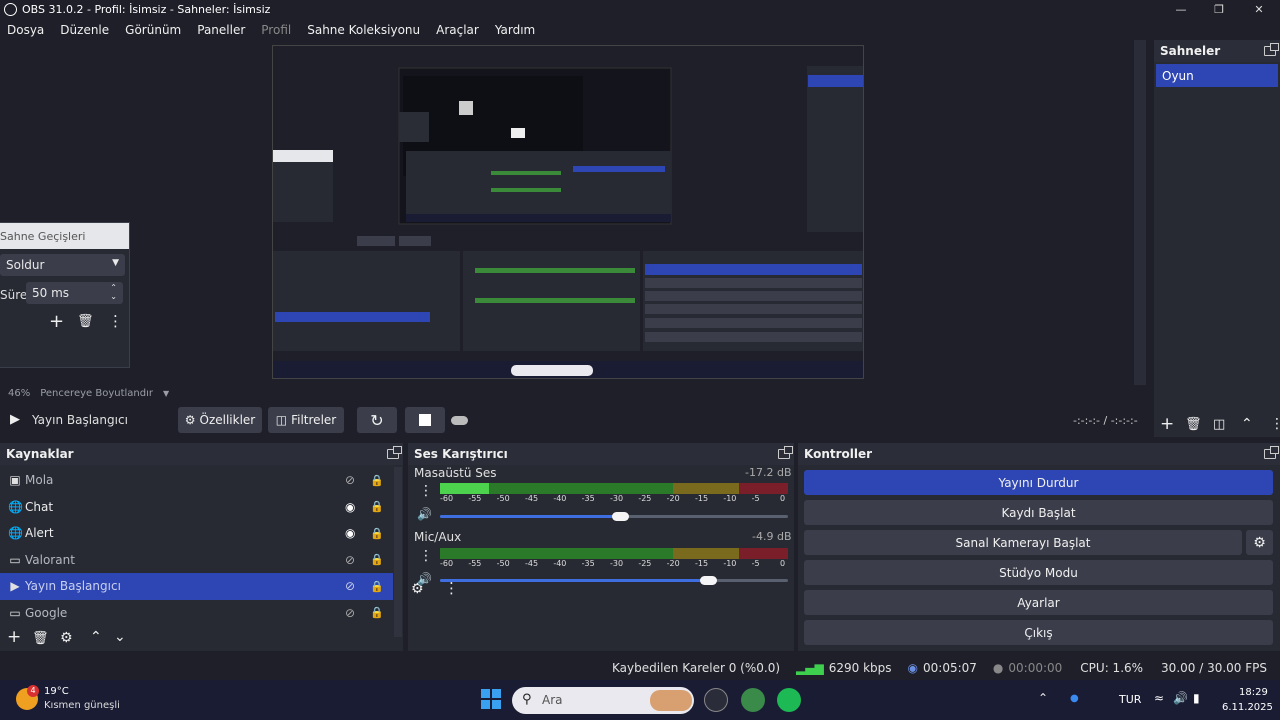  I want to click on globe-icon: 🌐, so click(15, 506).